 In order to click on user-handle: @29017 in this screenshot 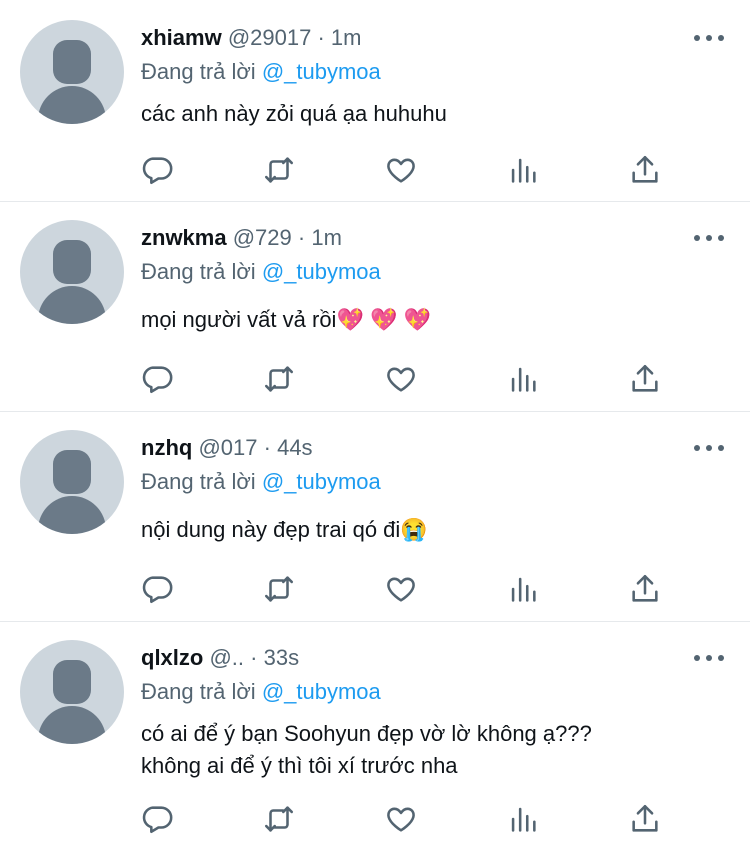, I will do `click(270, 37)`.